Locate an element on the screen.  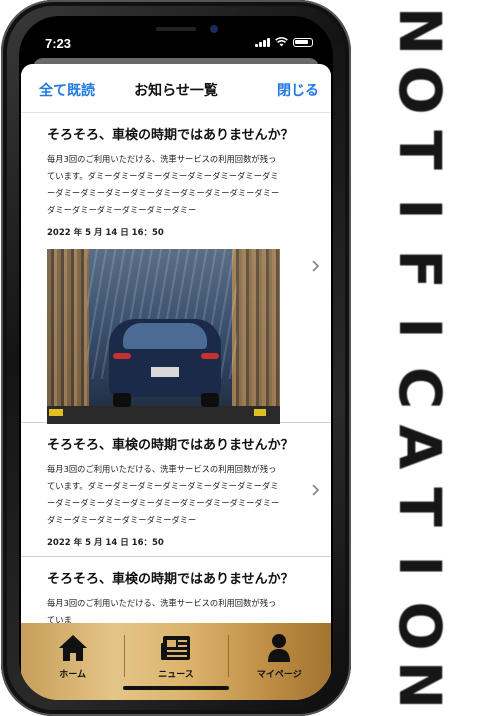
status-icons is located at coordinates (284, 42).